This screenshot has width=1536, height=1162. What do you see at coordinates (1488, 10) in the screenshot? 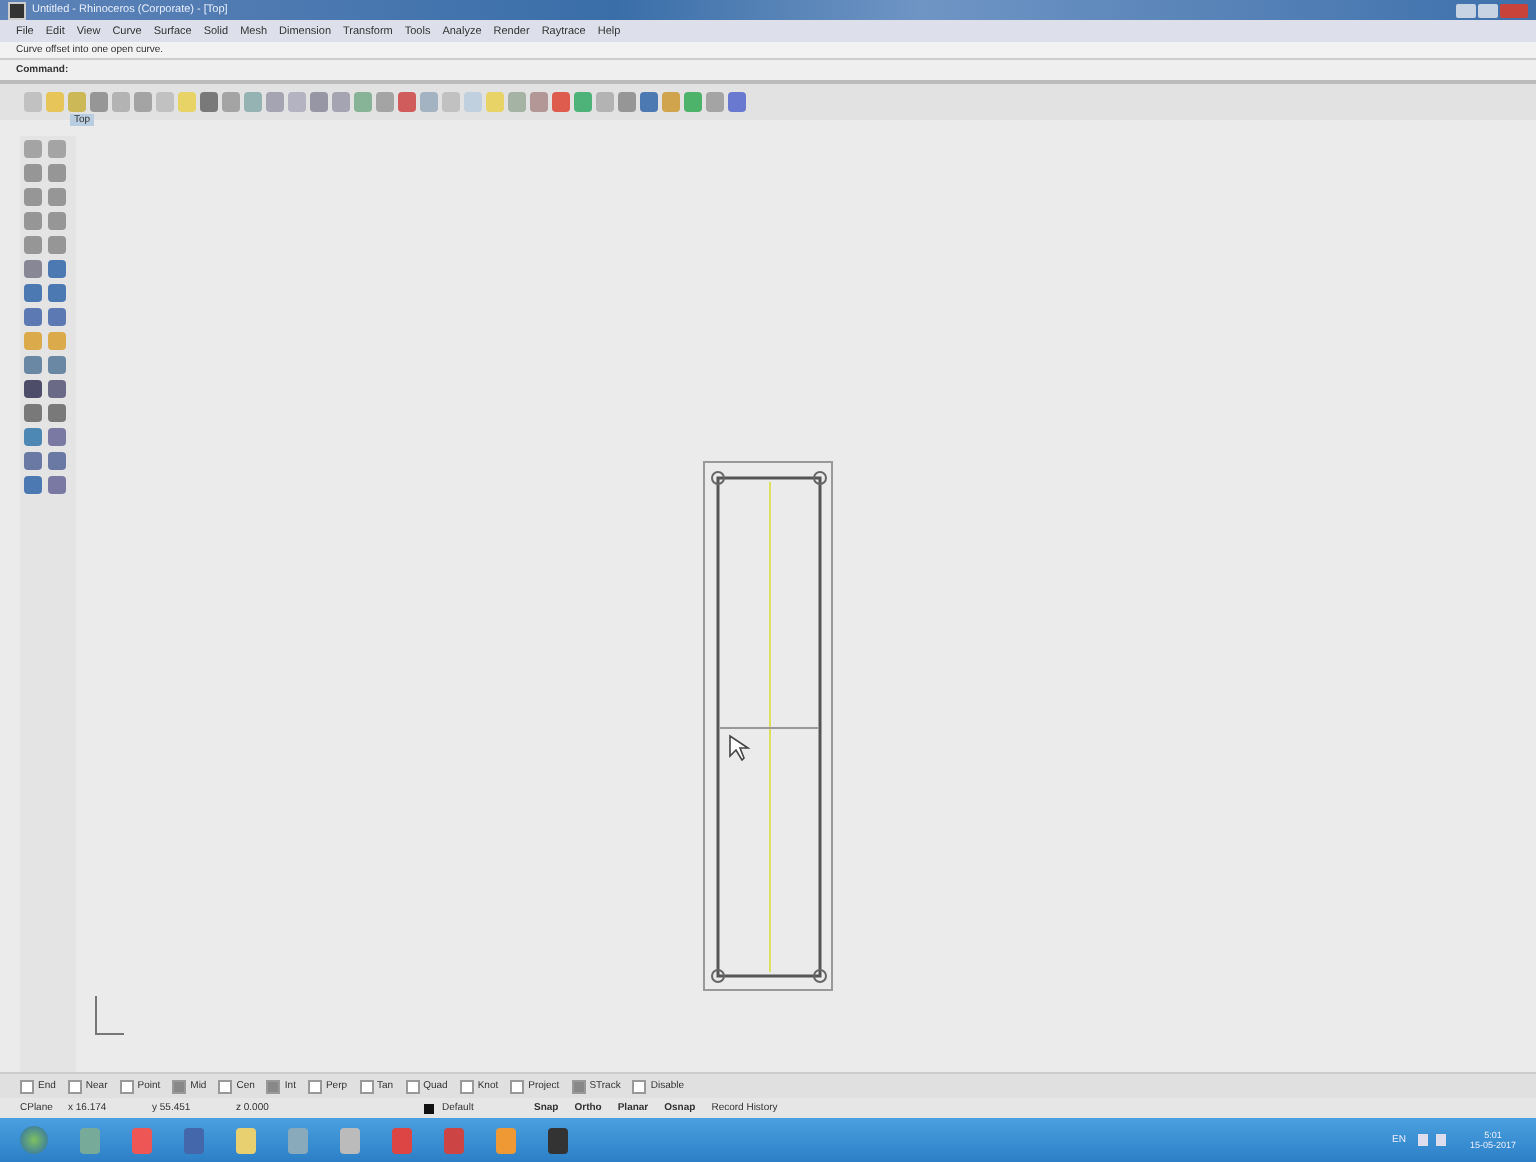
I see `maximize-button` at bounding box center [1488, 10].